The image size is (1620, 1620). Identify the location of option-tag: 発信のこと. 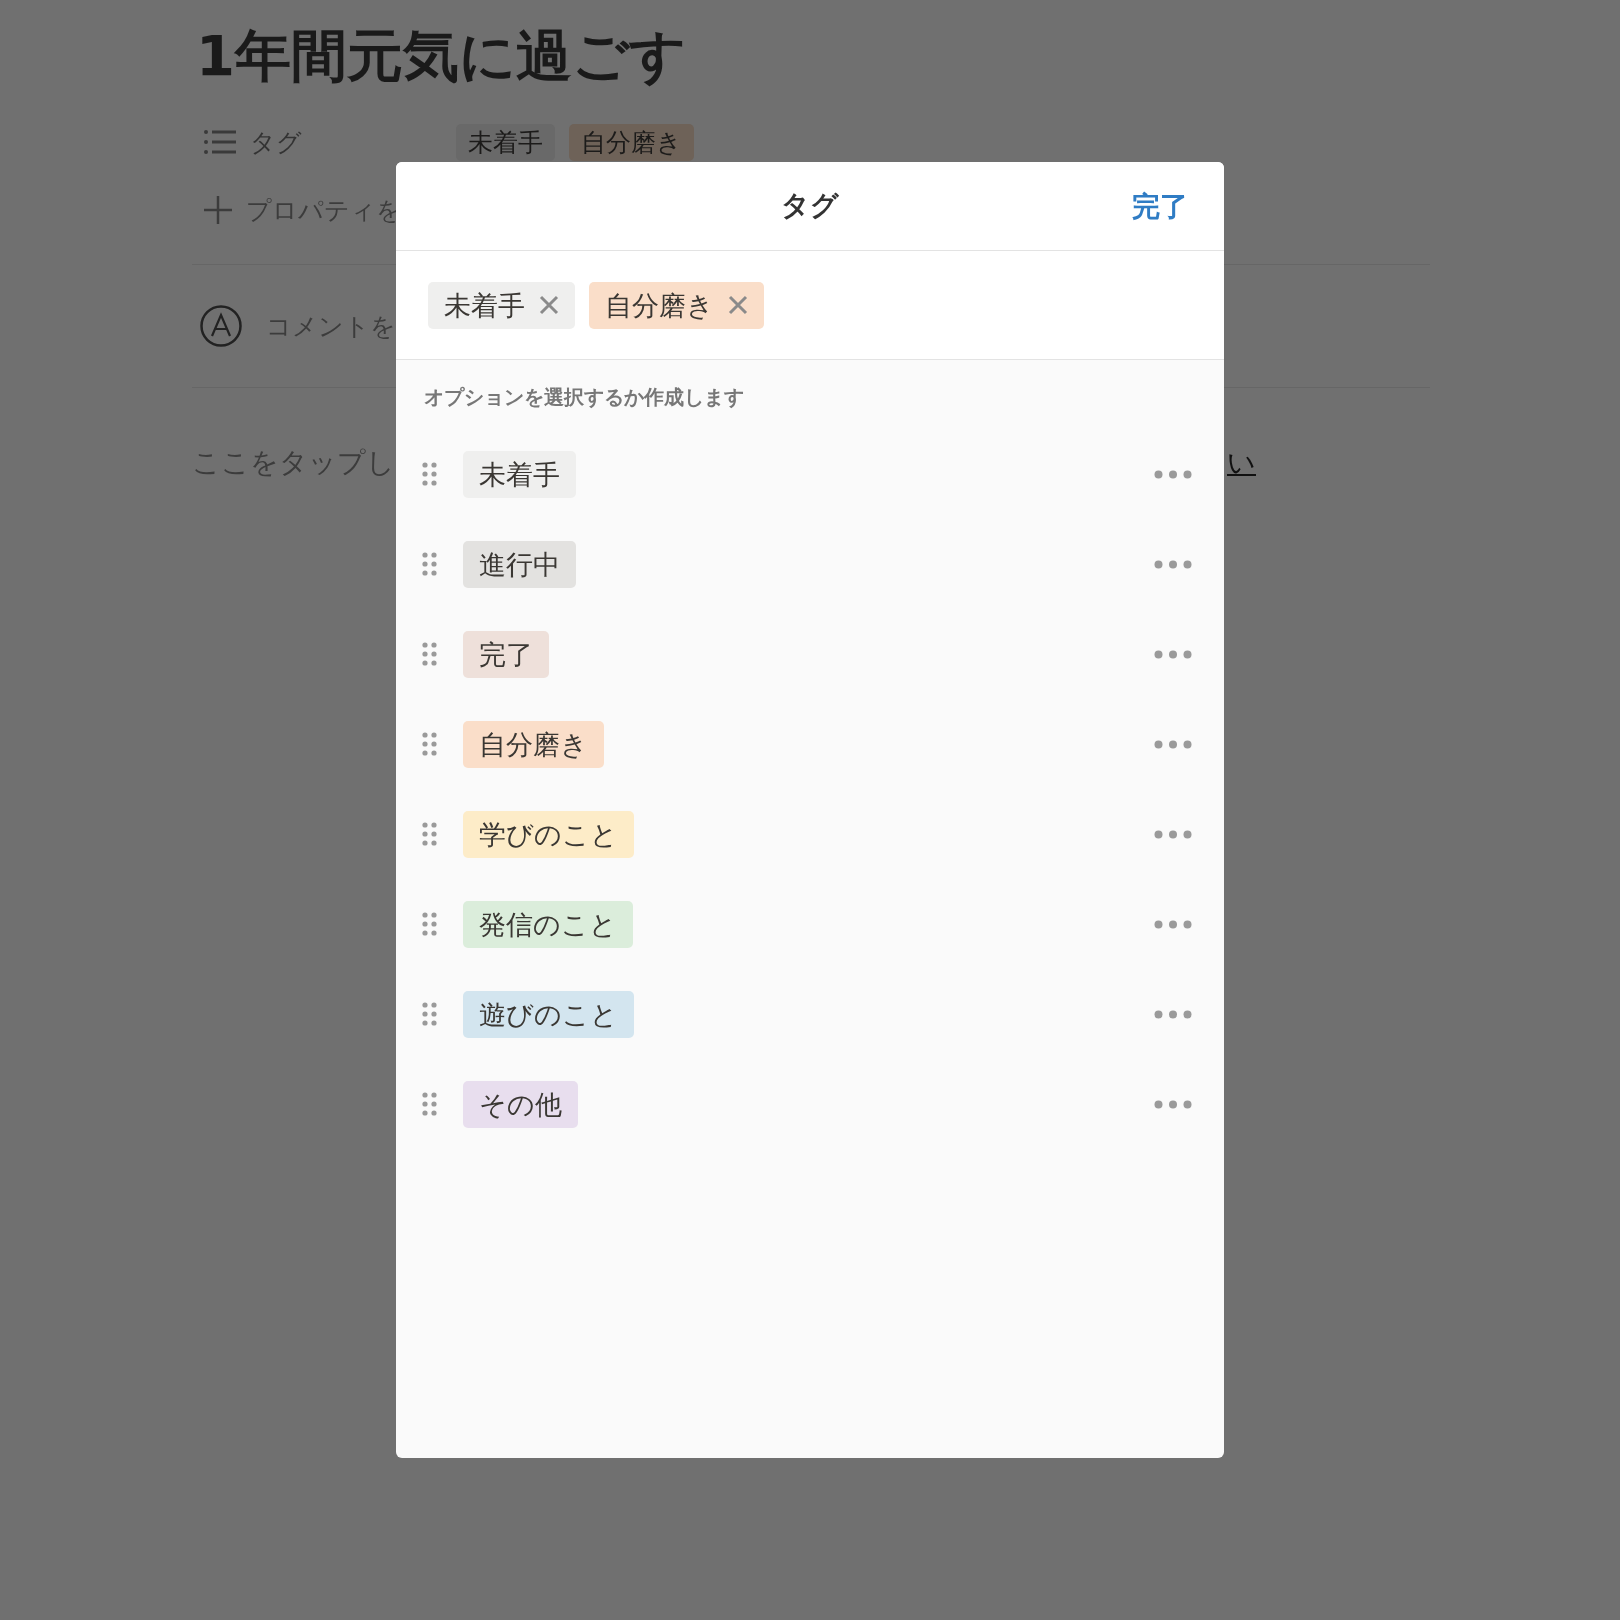
(548, 924).